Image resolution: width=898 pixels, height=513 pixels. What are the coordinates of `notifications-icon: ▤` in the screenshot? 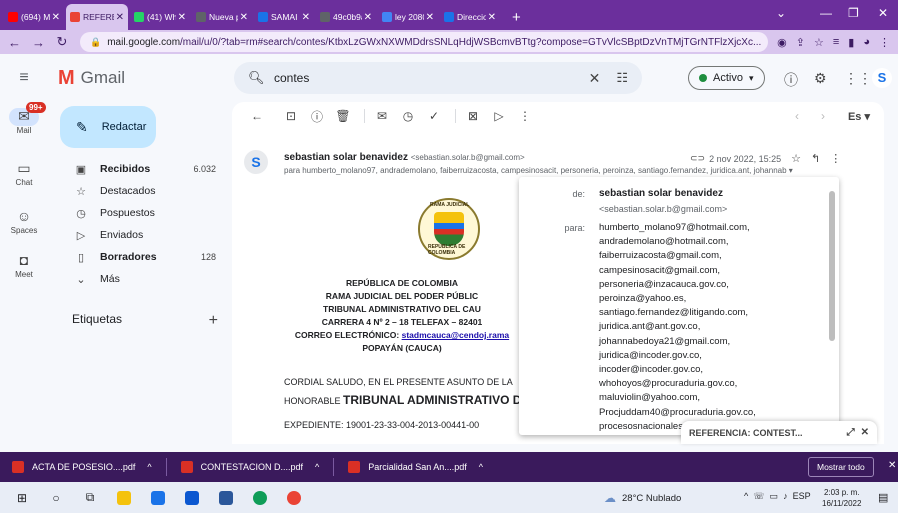 It's located at (883, 497).